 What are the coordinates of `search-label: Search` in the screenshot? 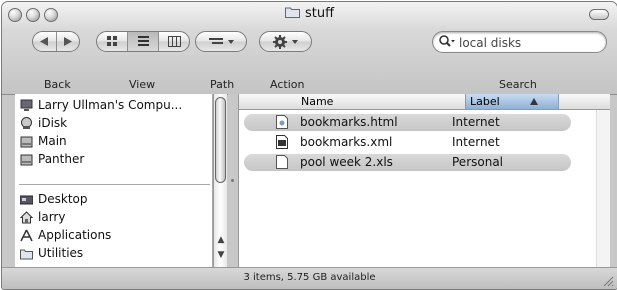 It's located at (518, 84).